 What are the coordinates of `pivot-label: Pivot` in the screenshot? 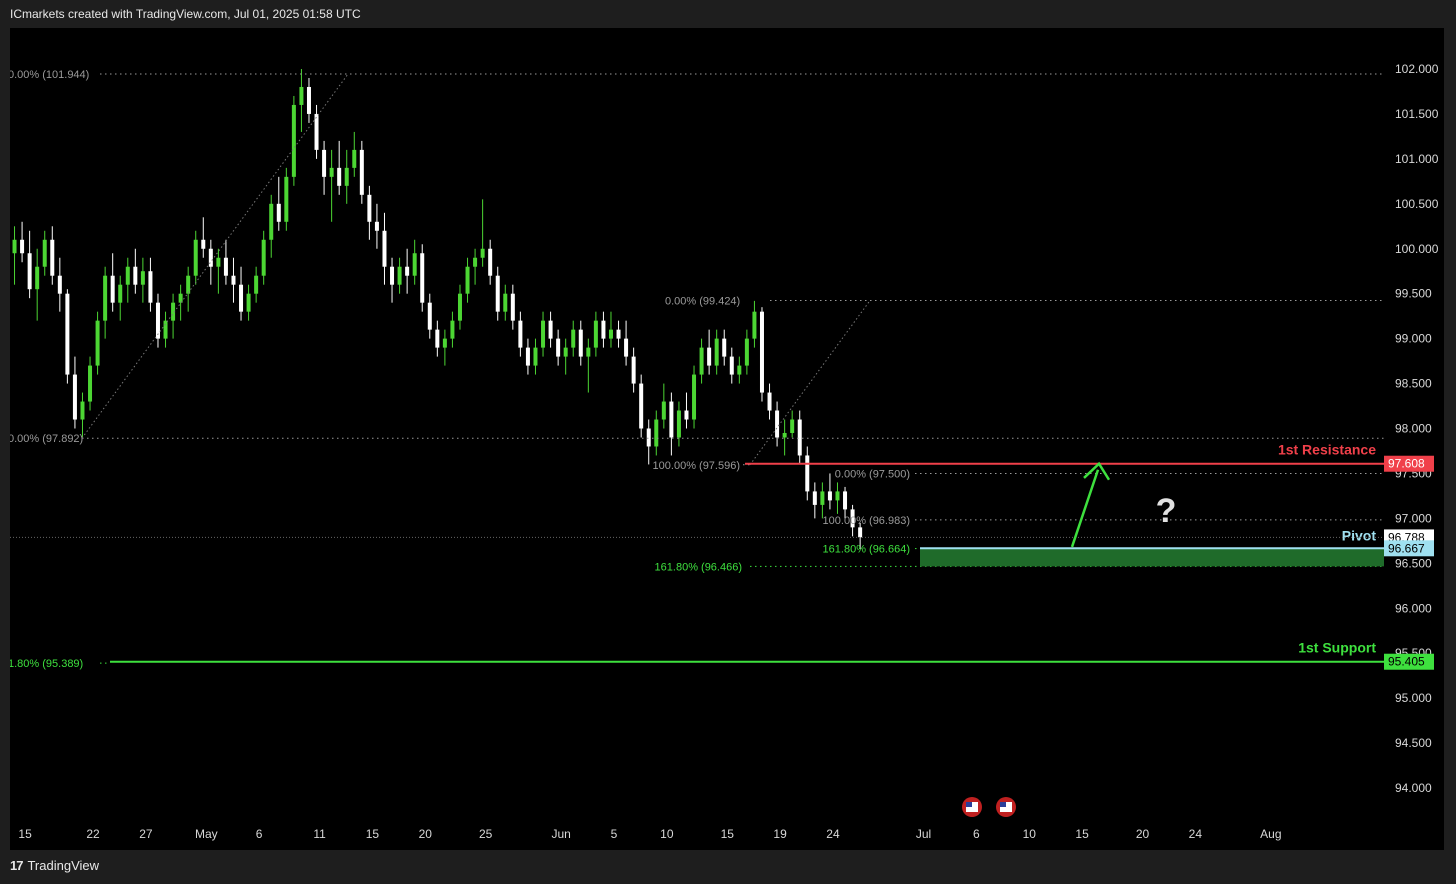 It's located at (1359, 535).